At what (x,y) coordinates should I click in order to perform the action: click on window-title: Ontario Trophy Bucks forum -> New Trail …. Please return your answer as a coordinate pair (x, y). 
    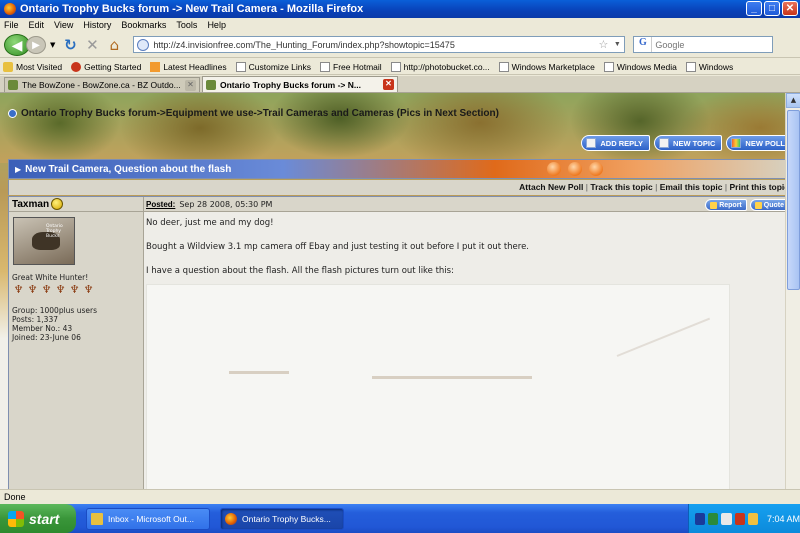
    Looking at the image, I should click on (192, 9).